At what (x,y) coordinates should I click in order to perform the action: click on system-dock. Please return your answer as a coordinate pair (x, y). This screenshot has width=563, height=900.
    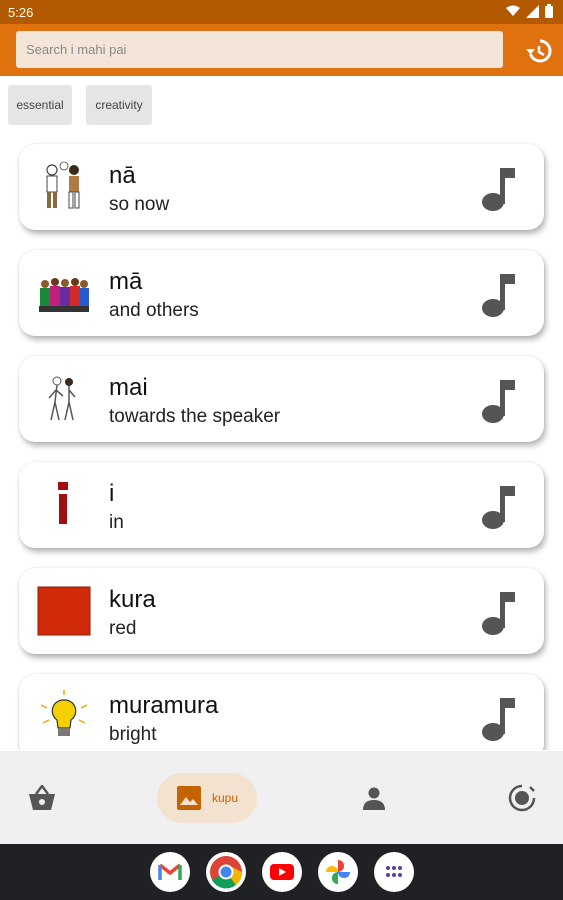
    Looking at the image, I should click on (281, 872).